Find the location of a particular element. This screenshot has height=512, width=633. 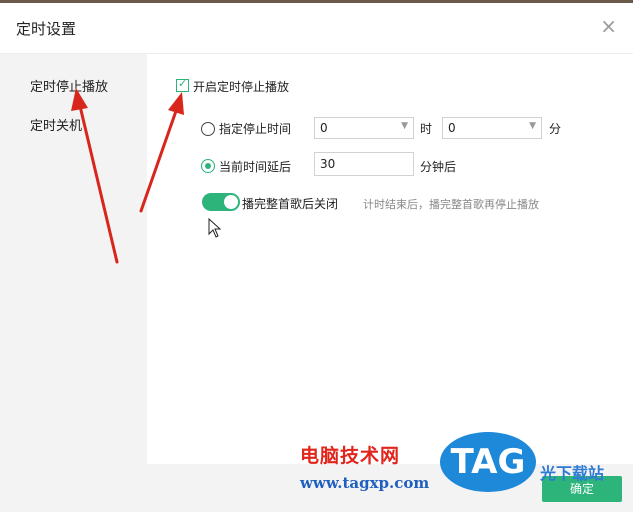

watermark-tag-logo: TAG is located at coordinates (488, 462).